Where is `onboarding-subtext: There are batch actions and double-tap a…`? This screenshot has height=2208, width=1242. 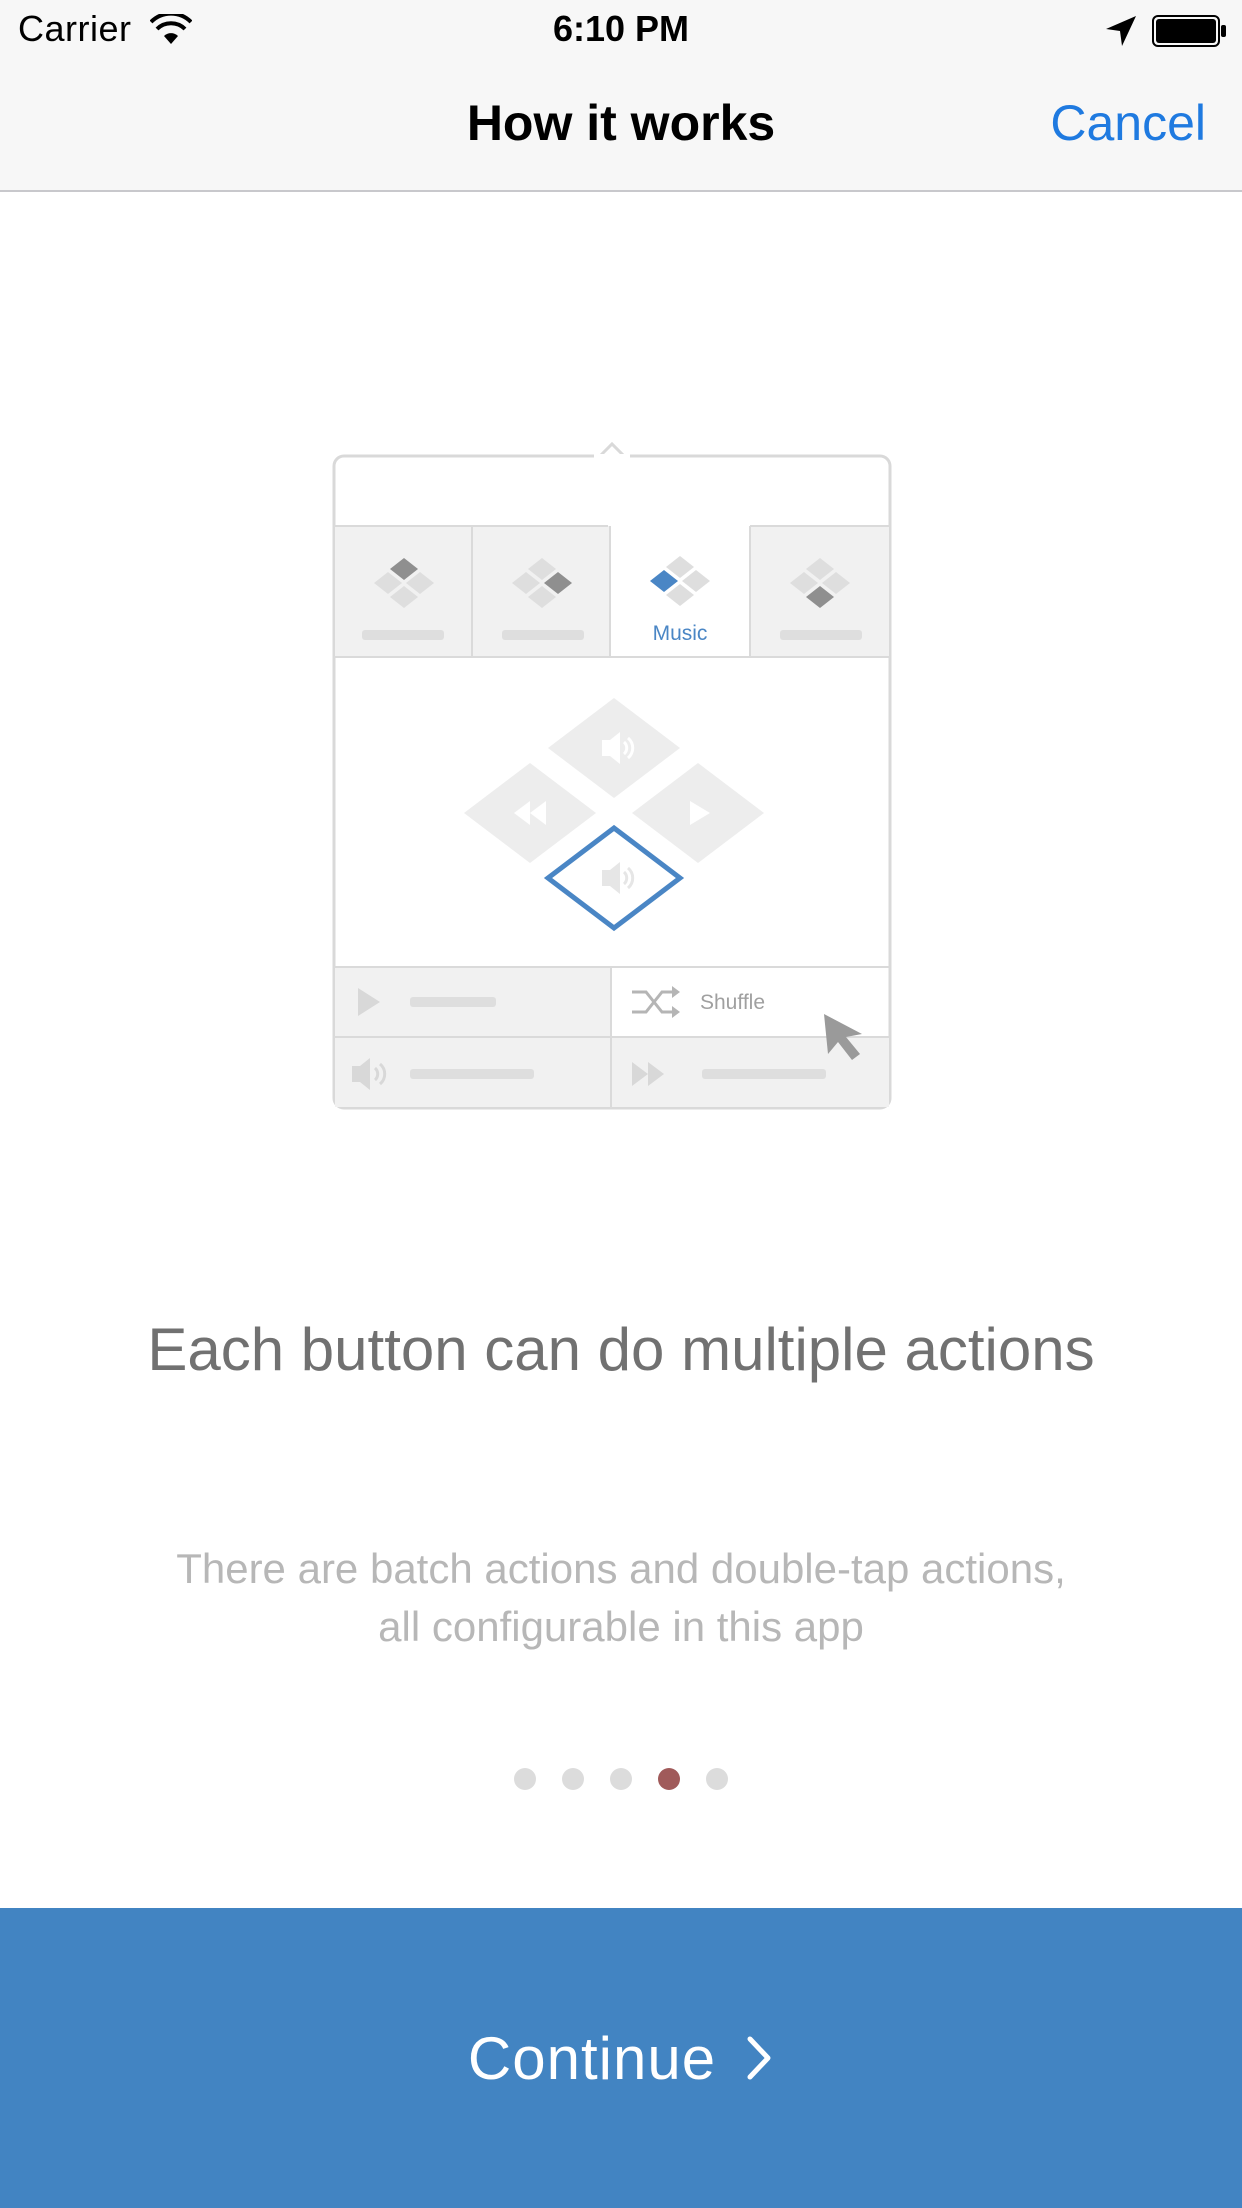 onboarding-subtext: There are batch actions and double-tap a… is located at coordinates (621, 1597).